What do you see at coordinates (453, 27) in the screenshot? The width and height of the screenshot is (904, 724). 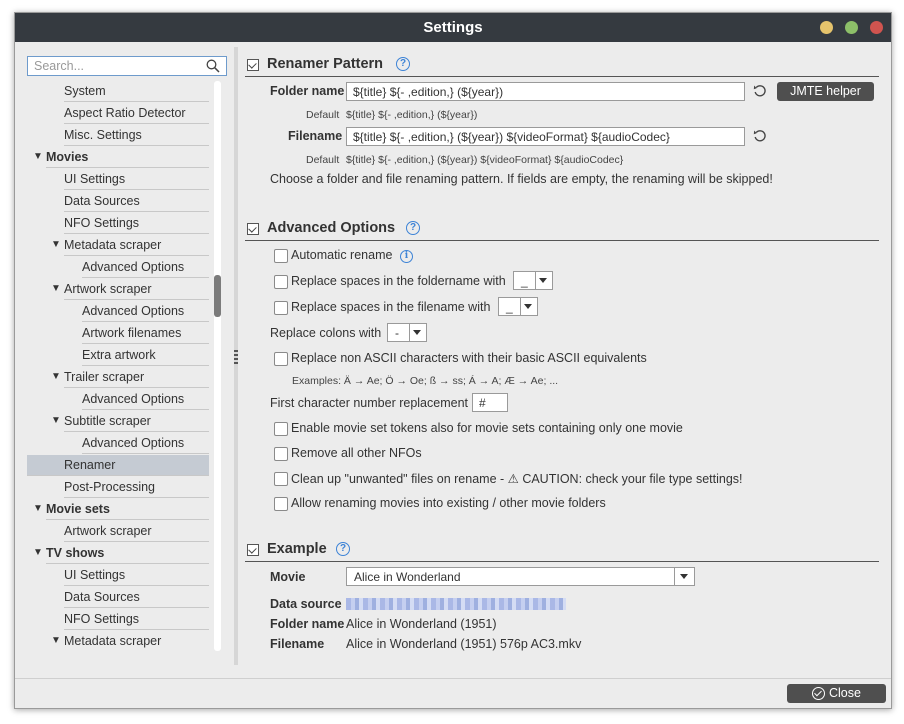 I see `window-title: Settings` at bounding box center [453, 27].